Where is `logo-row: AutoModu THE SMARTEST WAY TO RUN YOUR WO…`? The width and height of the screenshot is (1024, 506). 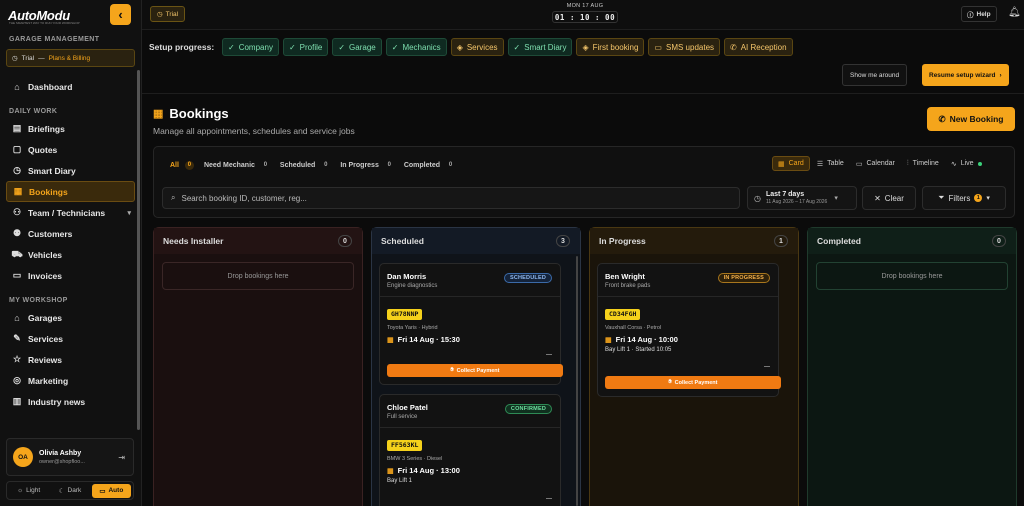
logo-row: AutoModu THE SMARTEST WAY TO RUN YOUR WO… is located at coordinates (70, 15).